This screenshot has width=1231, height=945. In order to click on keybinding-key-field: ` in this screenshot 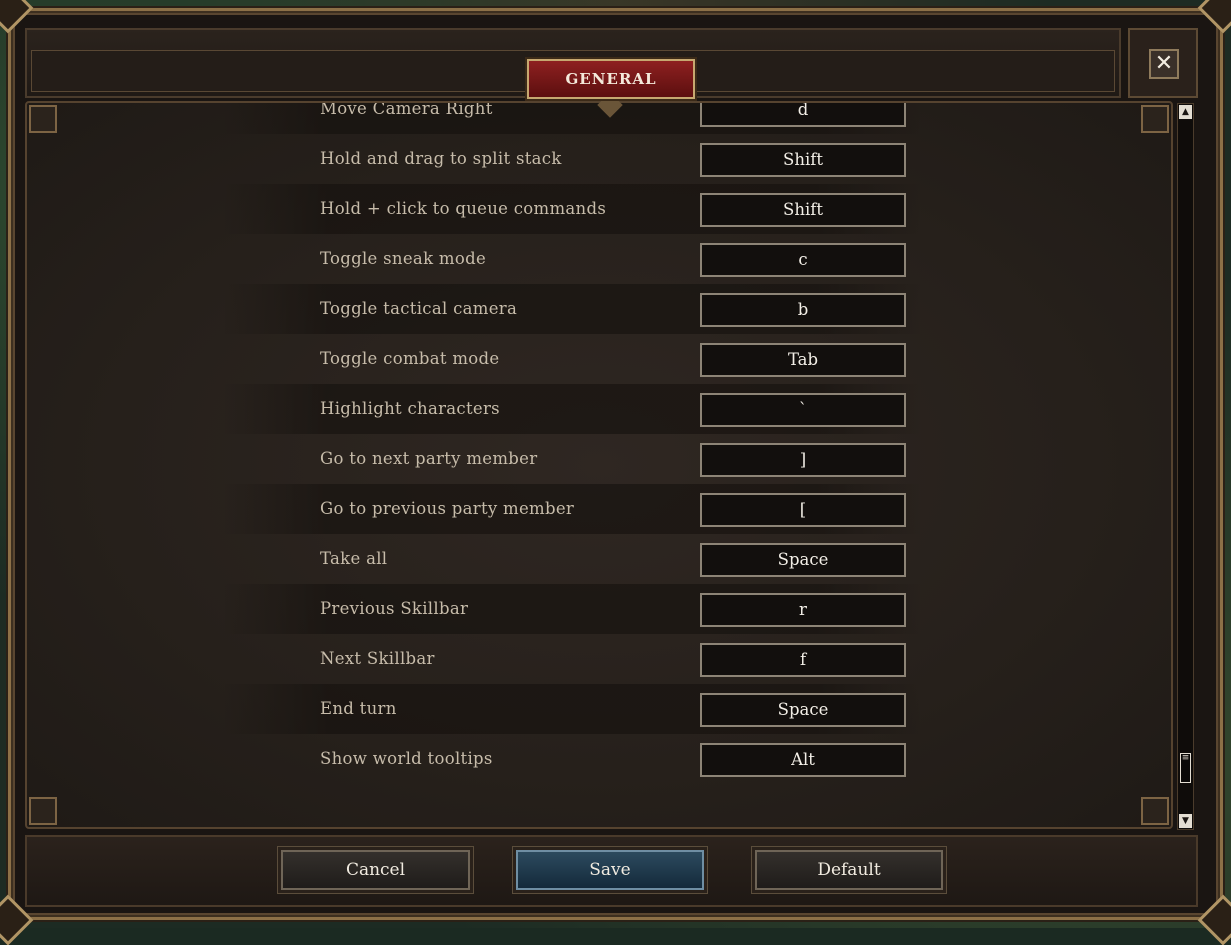, I will do `click(803, 410)`.